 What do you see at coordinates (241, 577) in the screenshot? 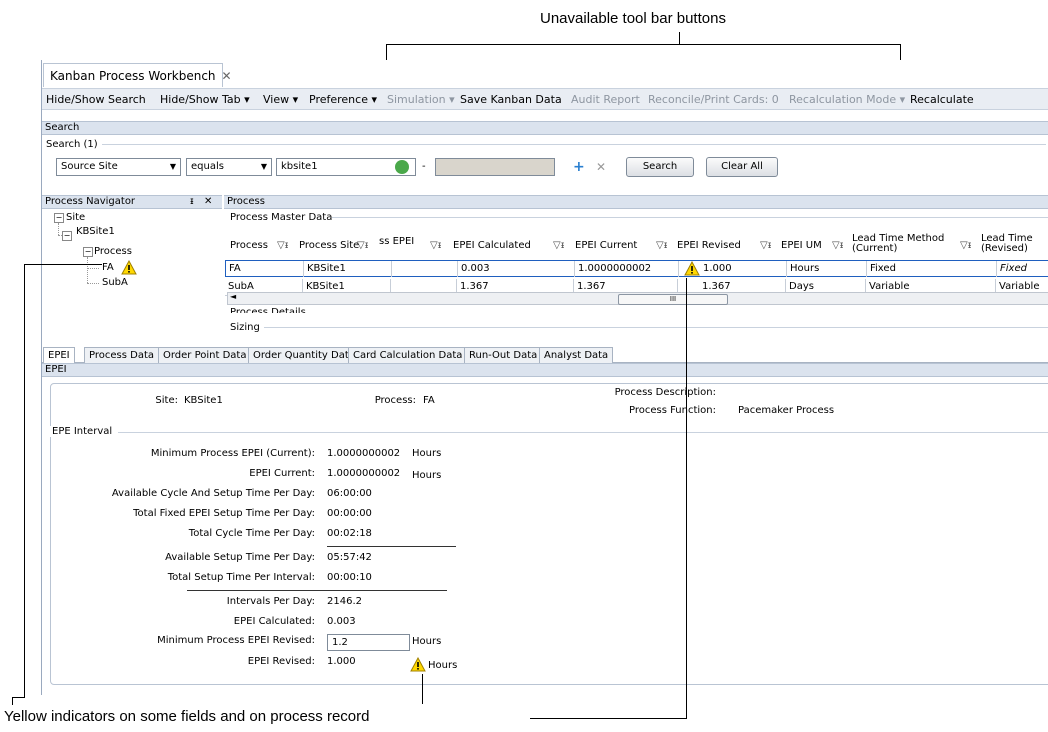
I see `total-setup-per-interval-label: Total Setup Time Per Interval:` at bounding box center [241, 577].